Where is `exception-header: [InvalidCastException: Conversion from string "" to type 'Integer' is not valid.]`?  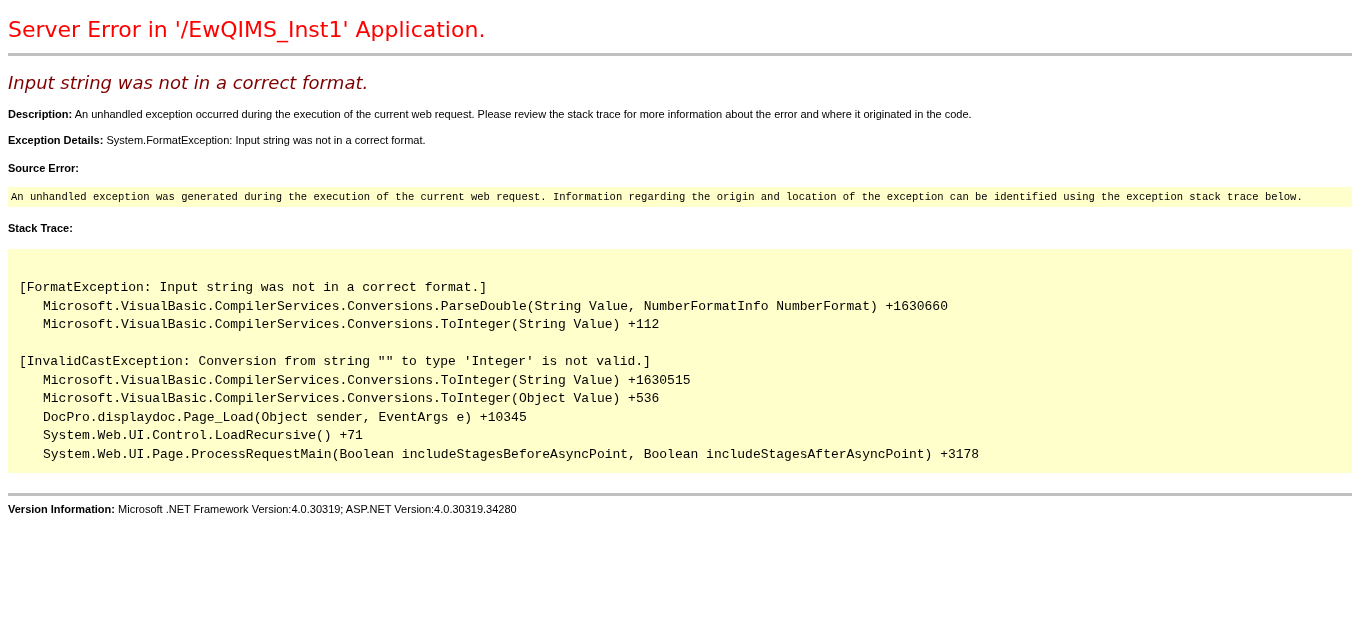 exception-header: [InvalidCastException: Conversion from string "" to type 'Integer' is not valid.] is located at coordinates (335, 362).